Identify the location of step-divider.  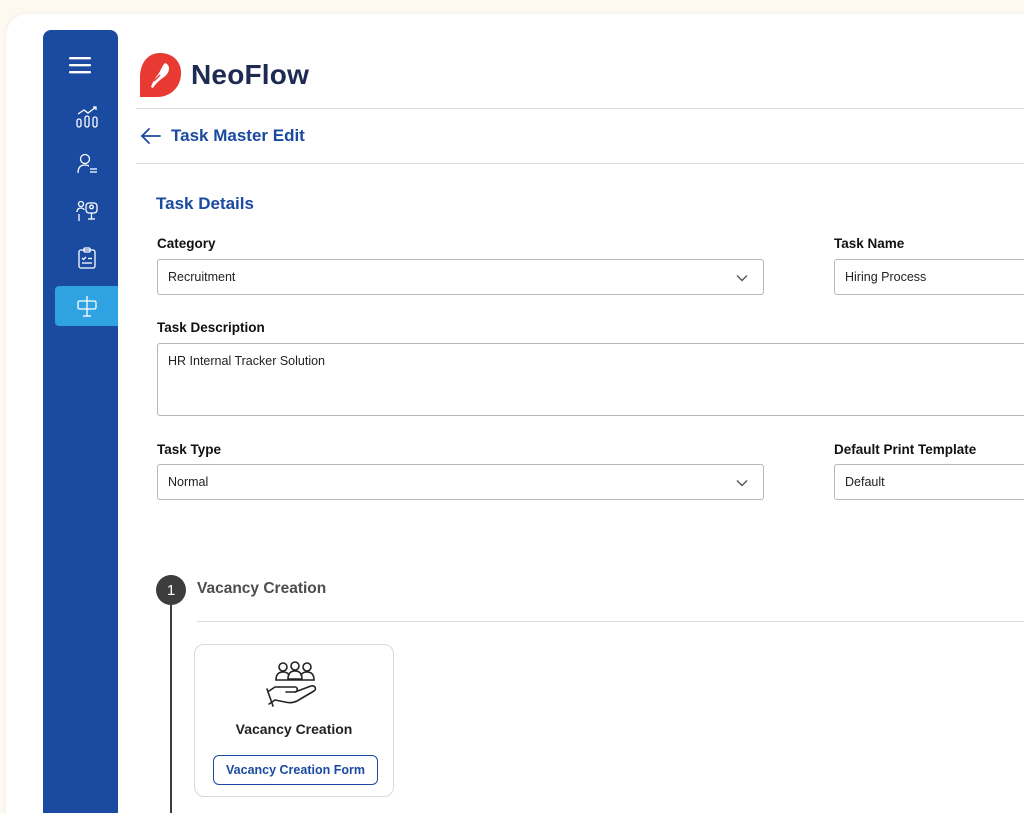
(610, 621).